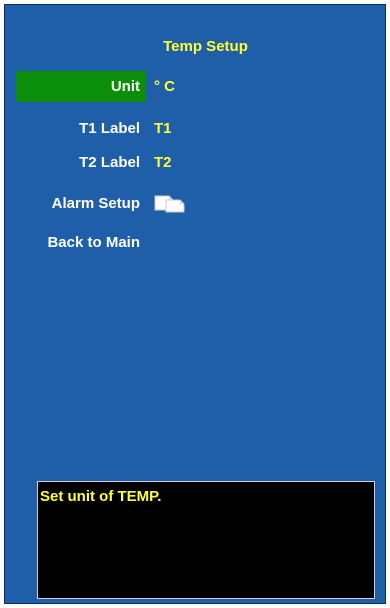  Describe the element at coordinates (81, 242) in the screenshot. I see `back-to-main-menu-item: Back to Main` at that location.